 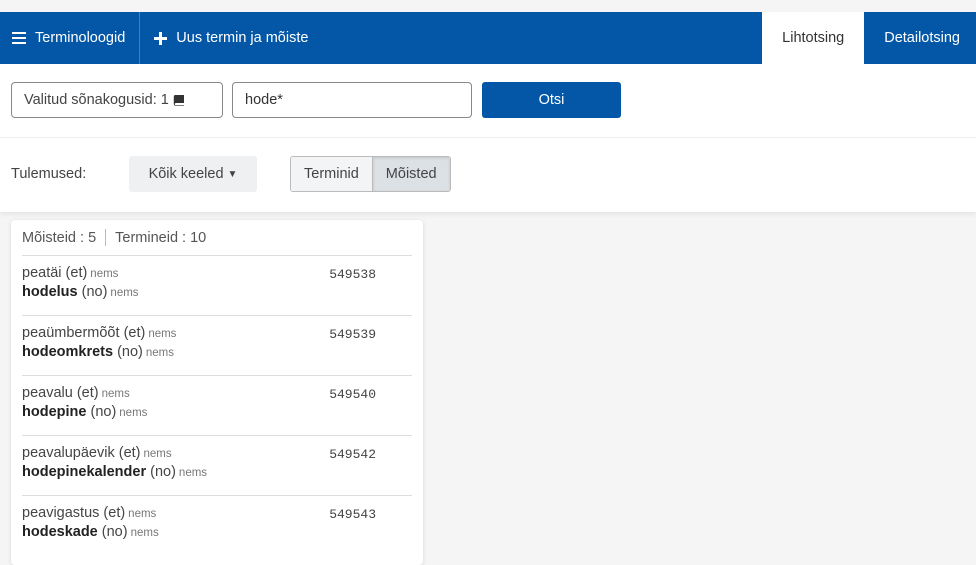 I want to click on result-mode-toggle: Terminid Mõisted, so click(x=370, y=174).